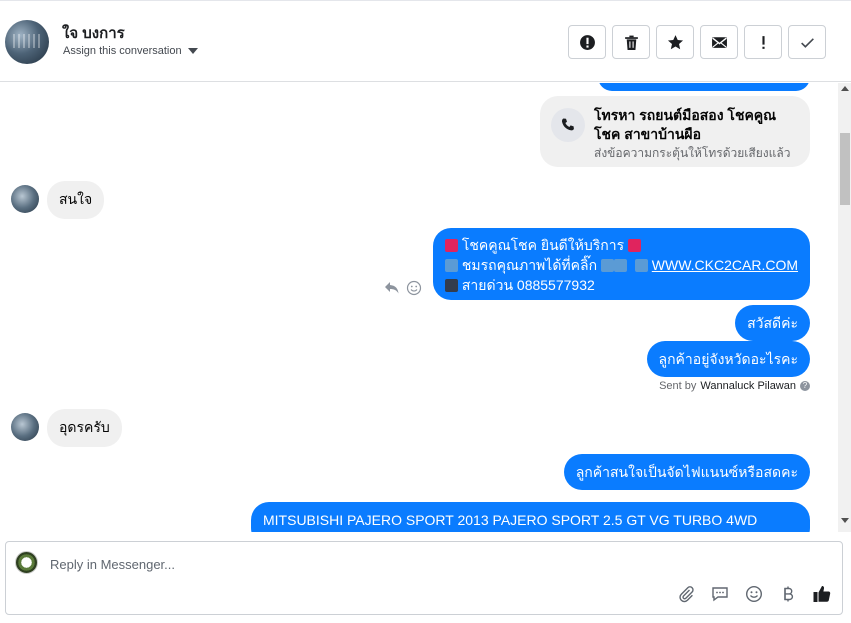 The height and width of the screenshot is (623, 851). I want to click on contact-name: ใจ บงการ, so click(93, 33).